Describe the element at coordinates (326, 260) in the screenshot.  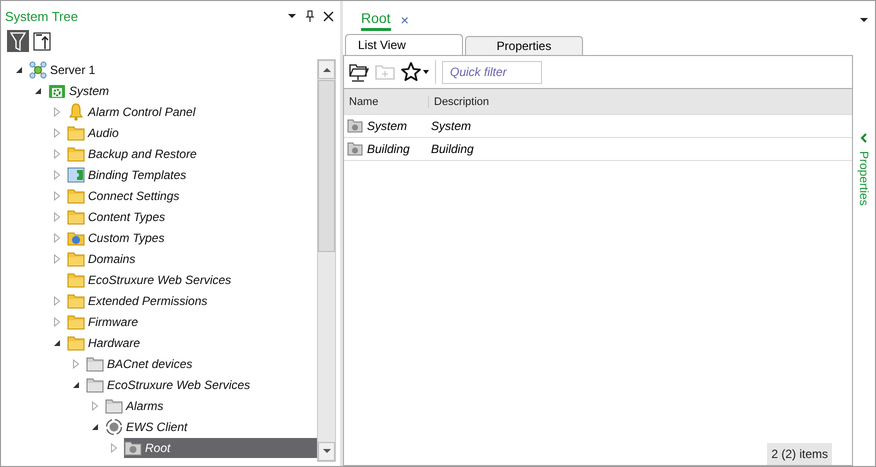
I see `scrollbar` at that location.